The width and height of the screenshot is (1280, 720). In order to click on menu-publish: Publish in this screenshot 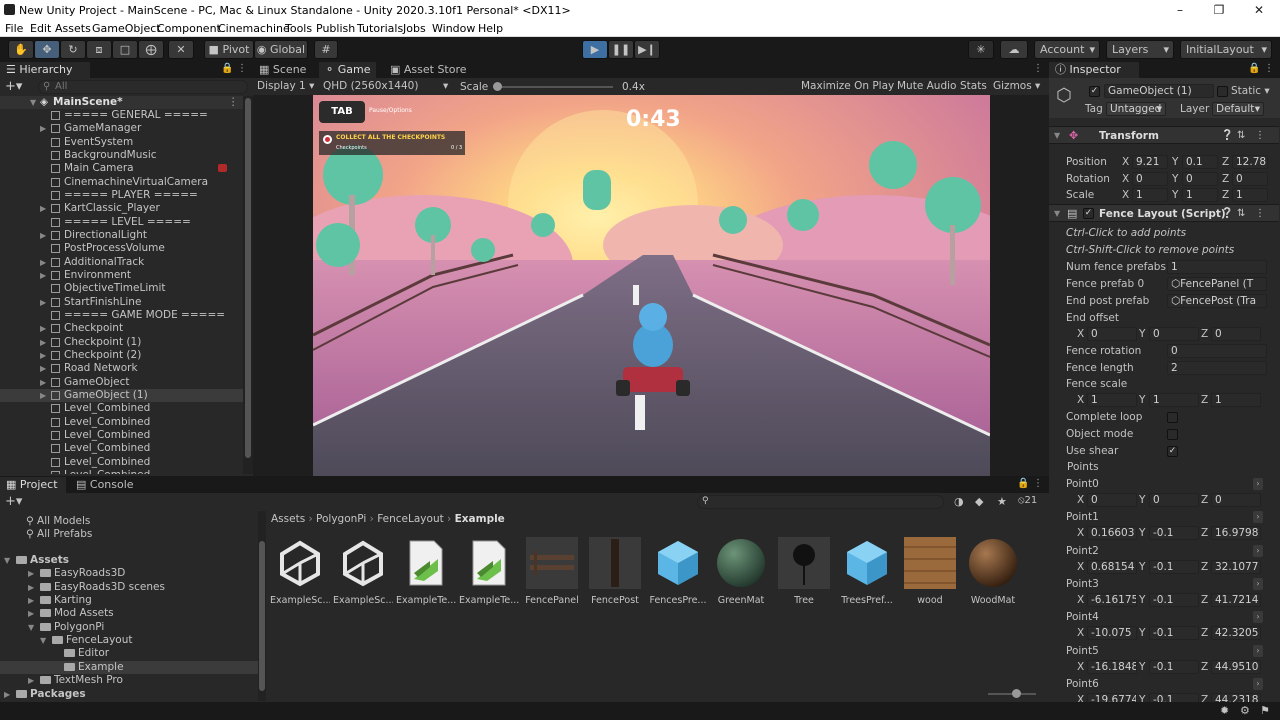, I will do `click(335, 28)`.